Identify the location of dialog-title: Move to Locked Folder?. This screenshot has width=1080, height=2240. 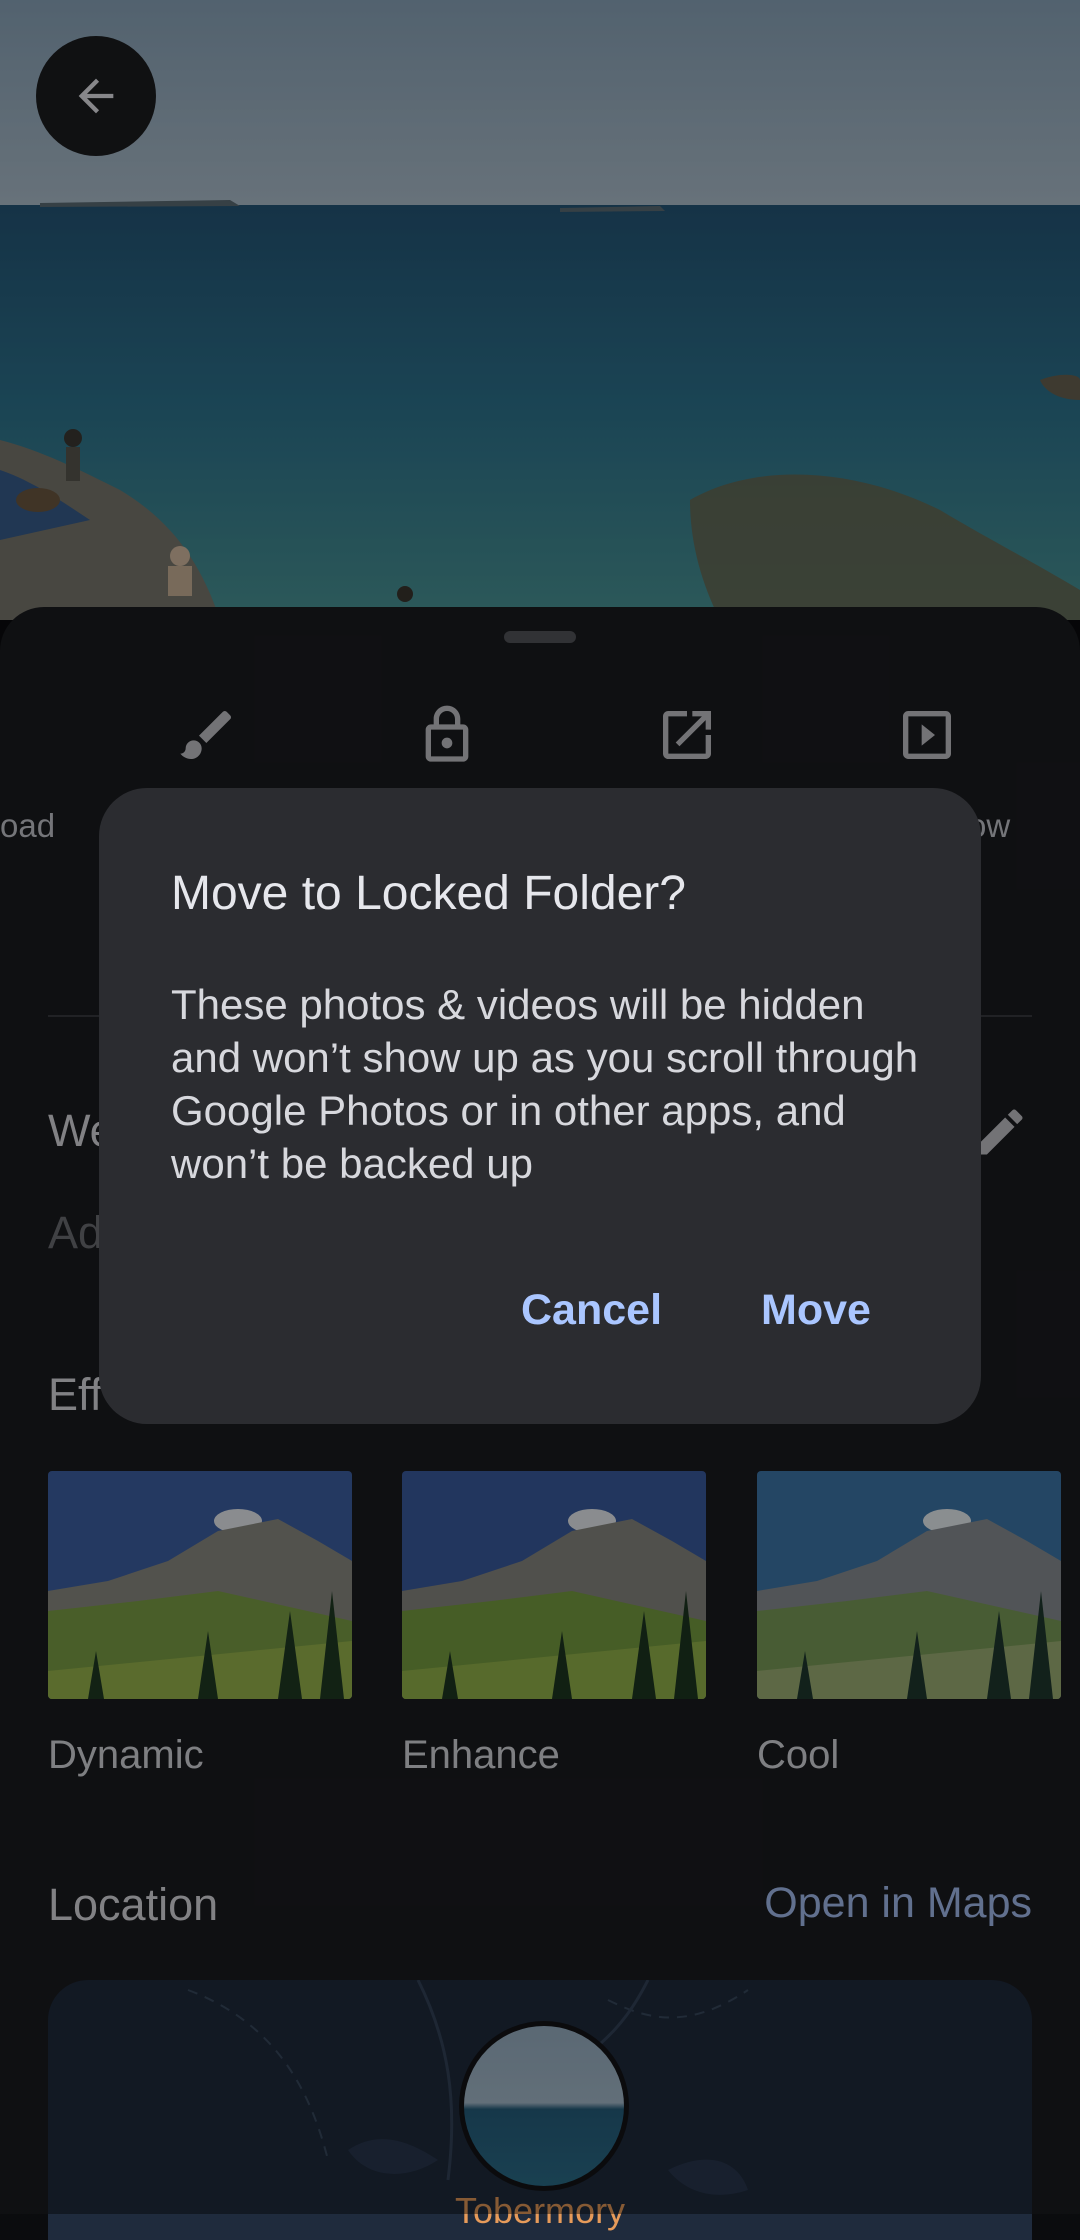
(428, 893).